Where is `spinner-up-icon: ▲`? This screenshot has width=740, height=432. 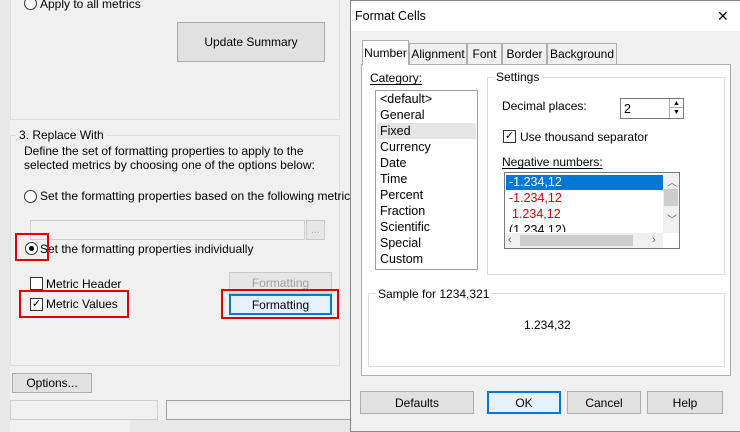 spinner-up-icon: ▲ is located at coordinates (676, 103).